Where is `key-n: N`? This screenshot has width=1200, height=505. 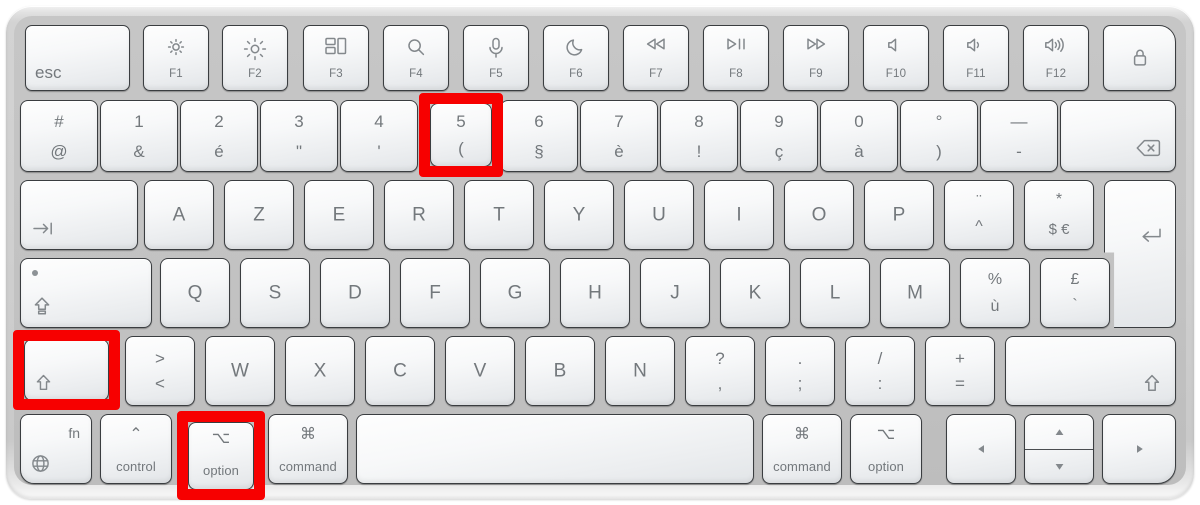 key-n: N is located at coordinates (640, 371).